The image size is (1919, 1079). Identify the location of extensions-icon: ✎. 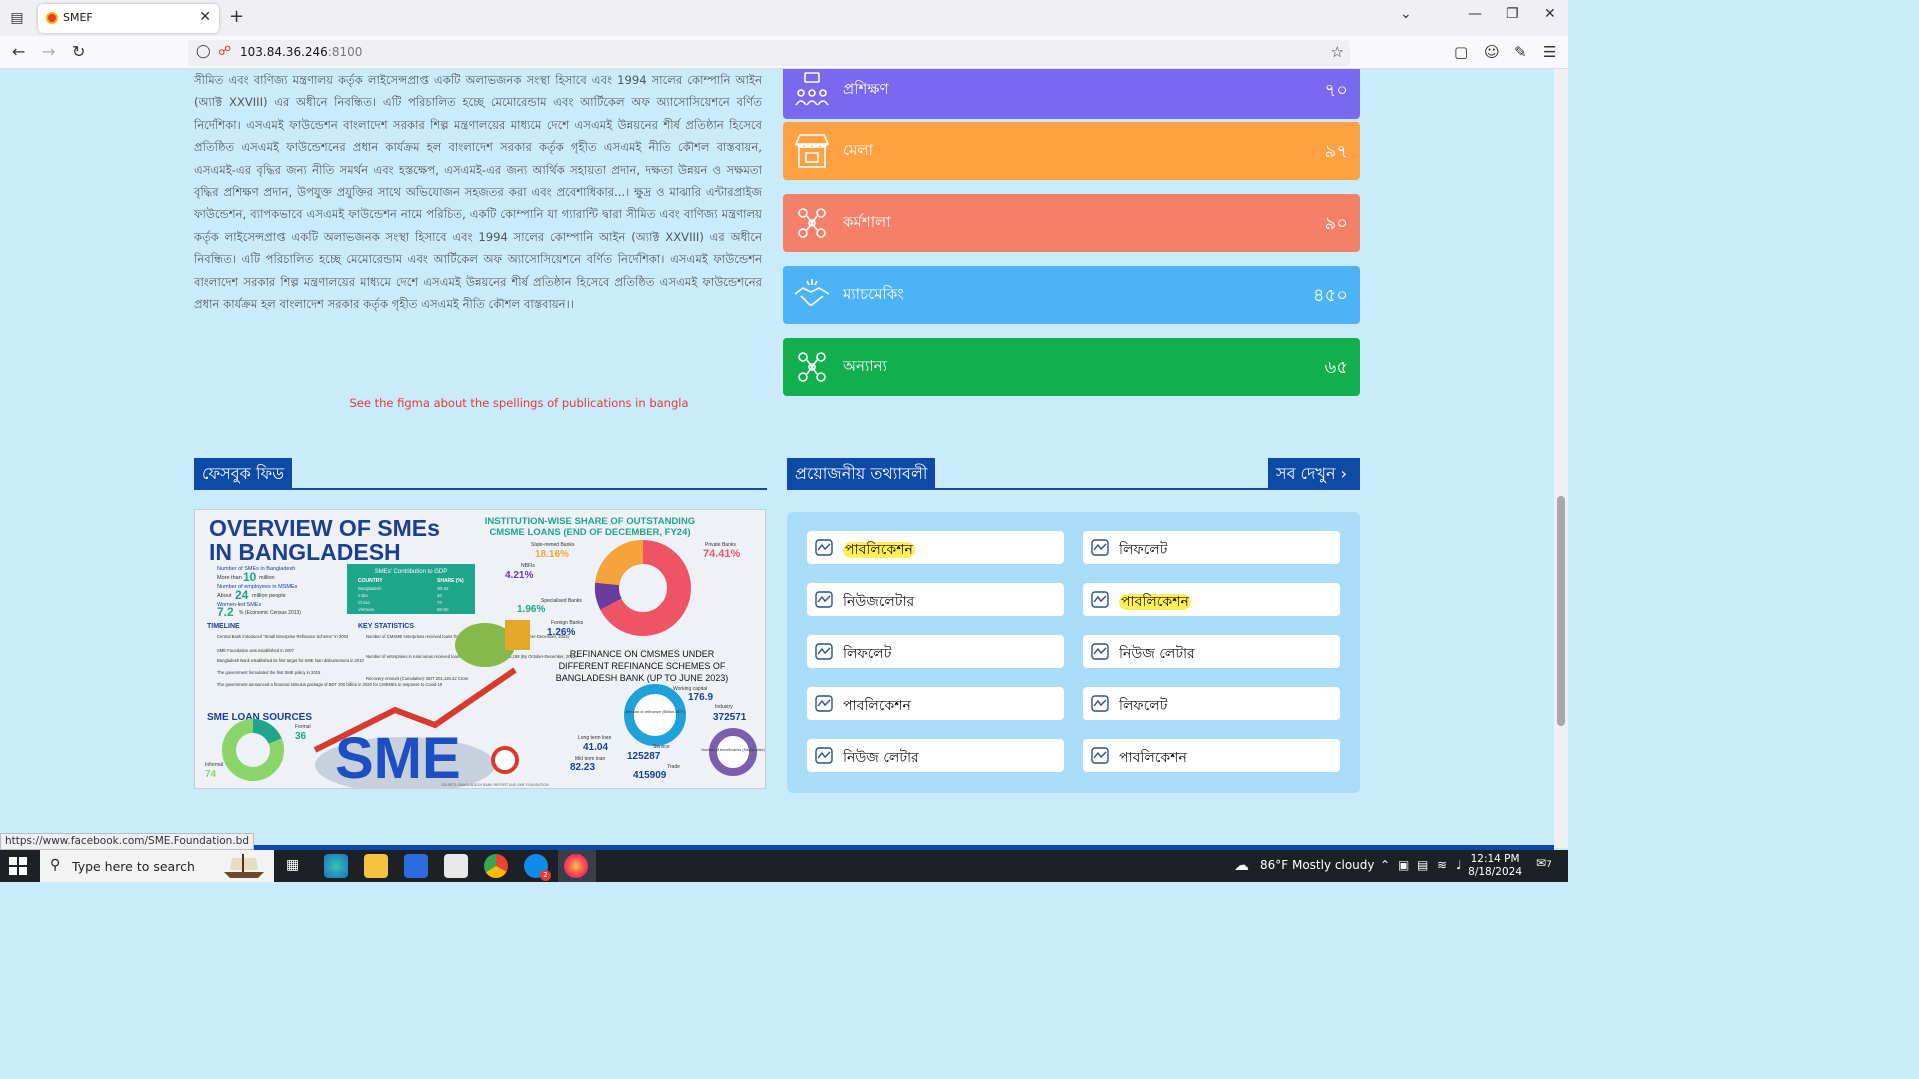
(1520, 52).